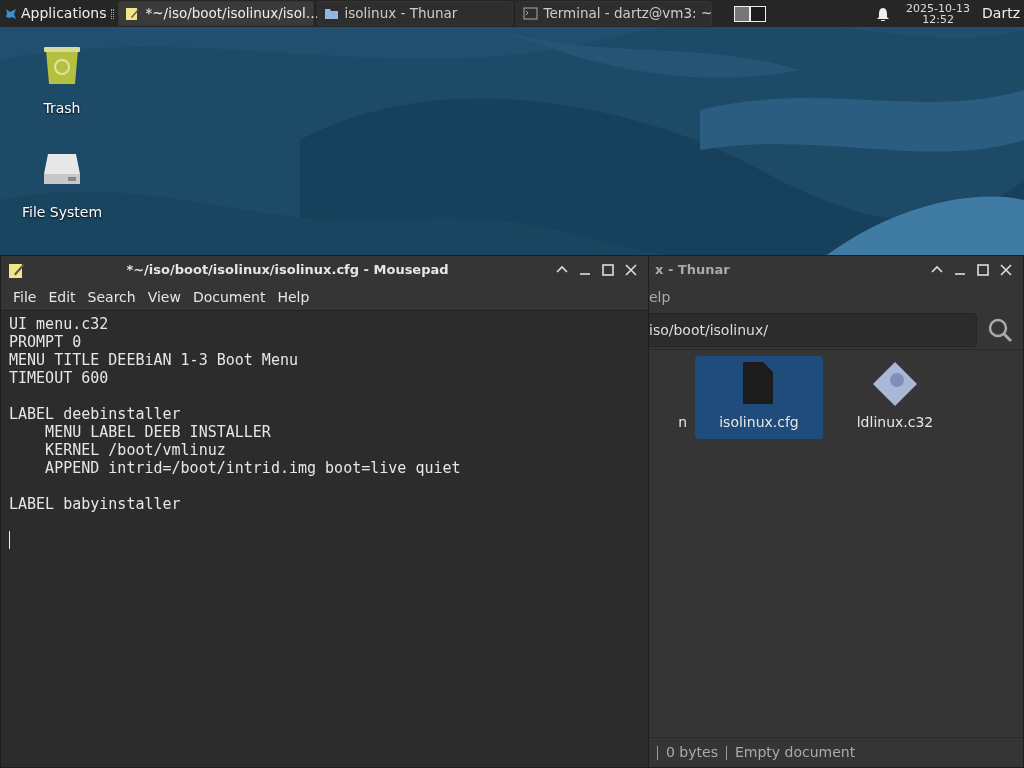 This screenshot has height=768, width=1024. Describe the element at coordinates (938, 19) in the screenshot. I see `clock-time: 12:52` at that location.